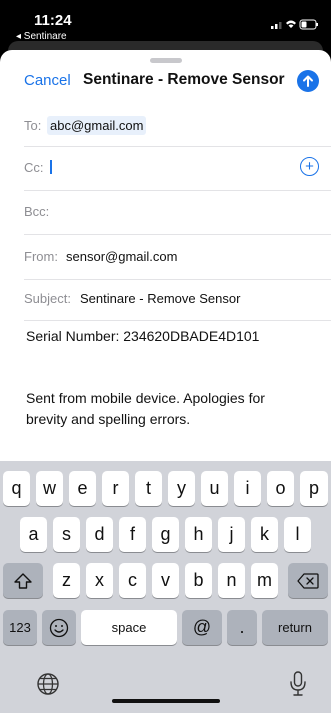 This screenshot has width=331, height=713. I want to click on key-z: z, so click(66, 580).